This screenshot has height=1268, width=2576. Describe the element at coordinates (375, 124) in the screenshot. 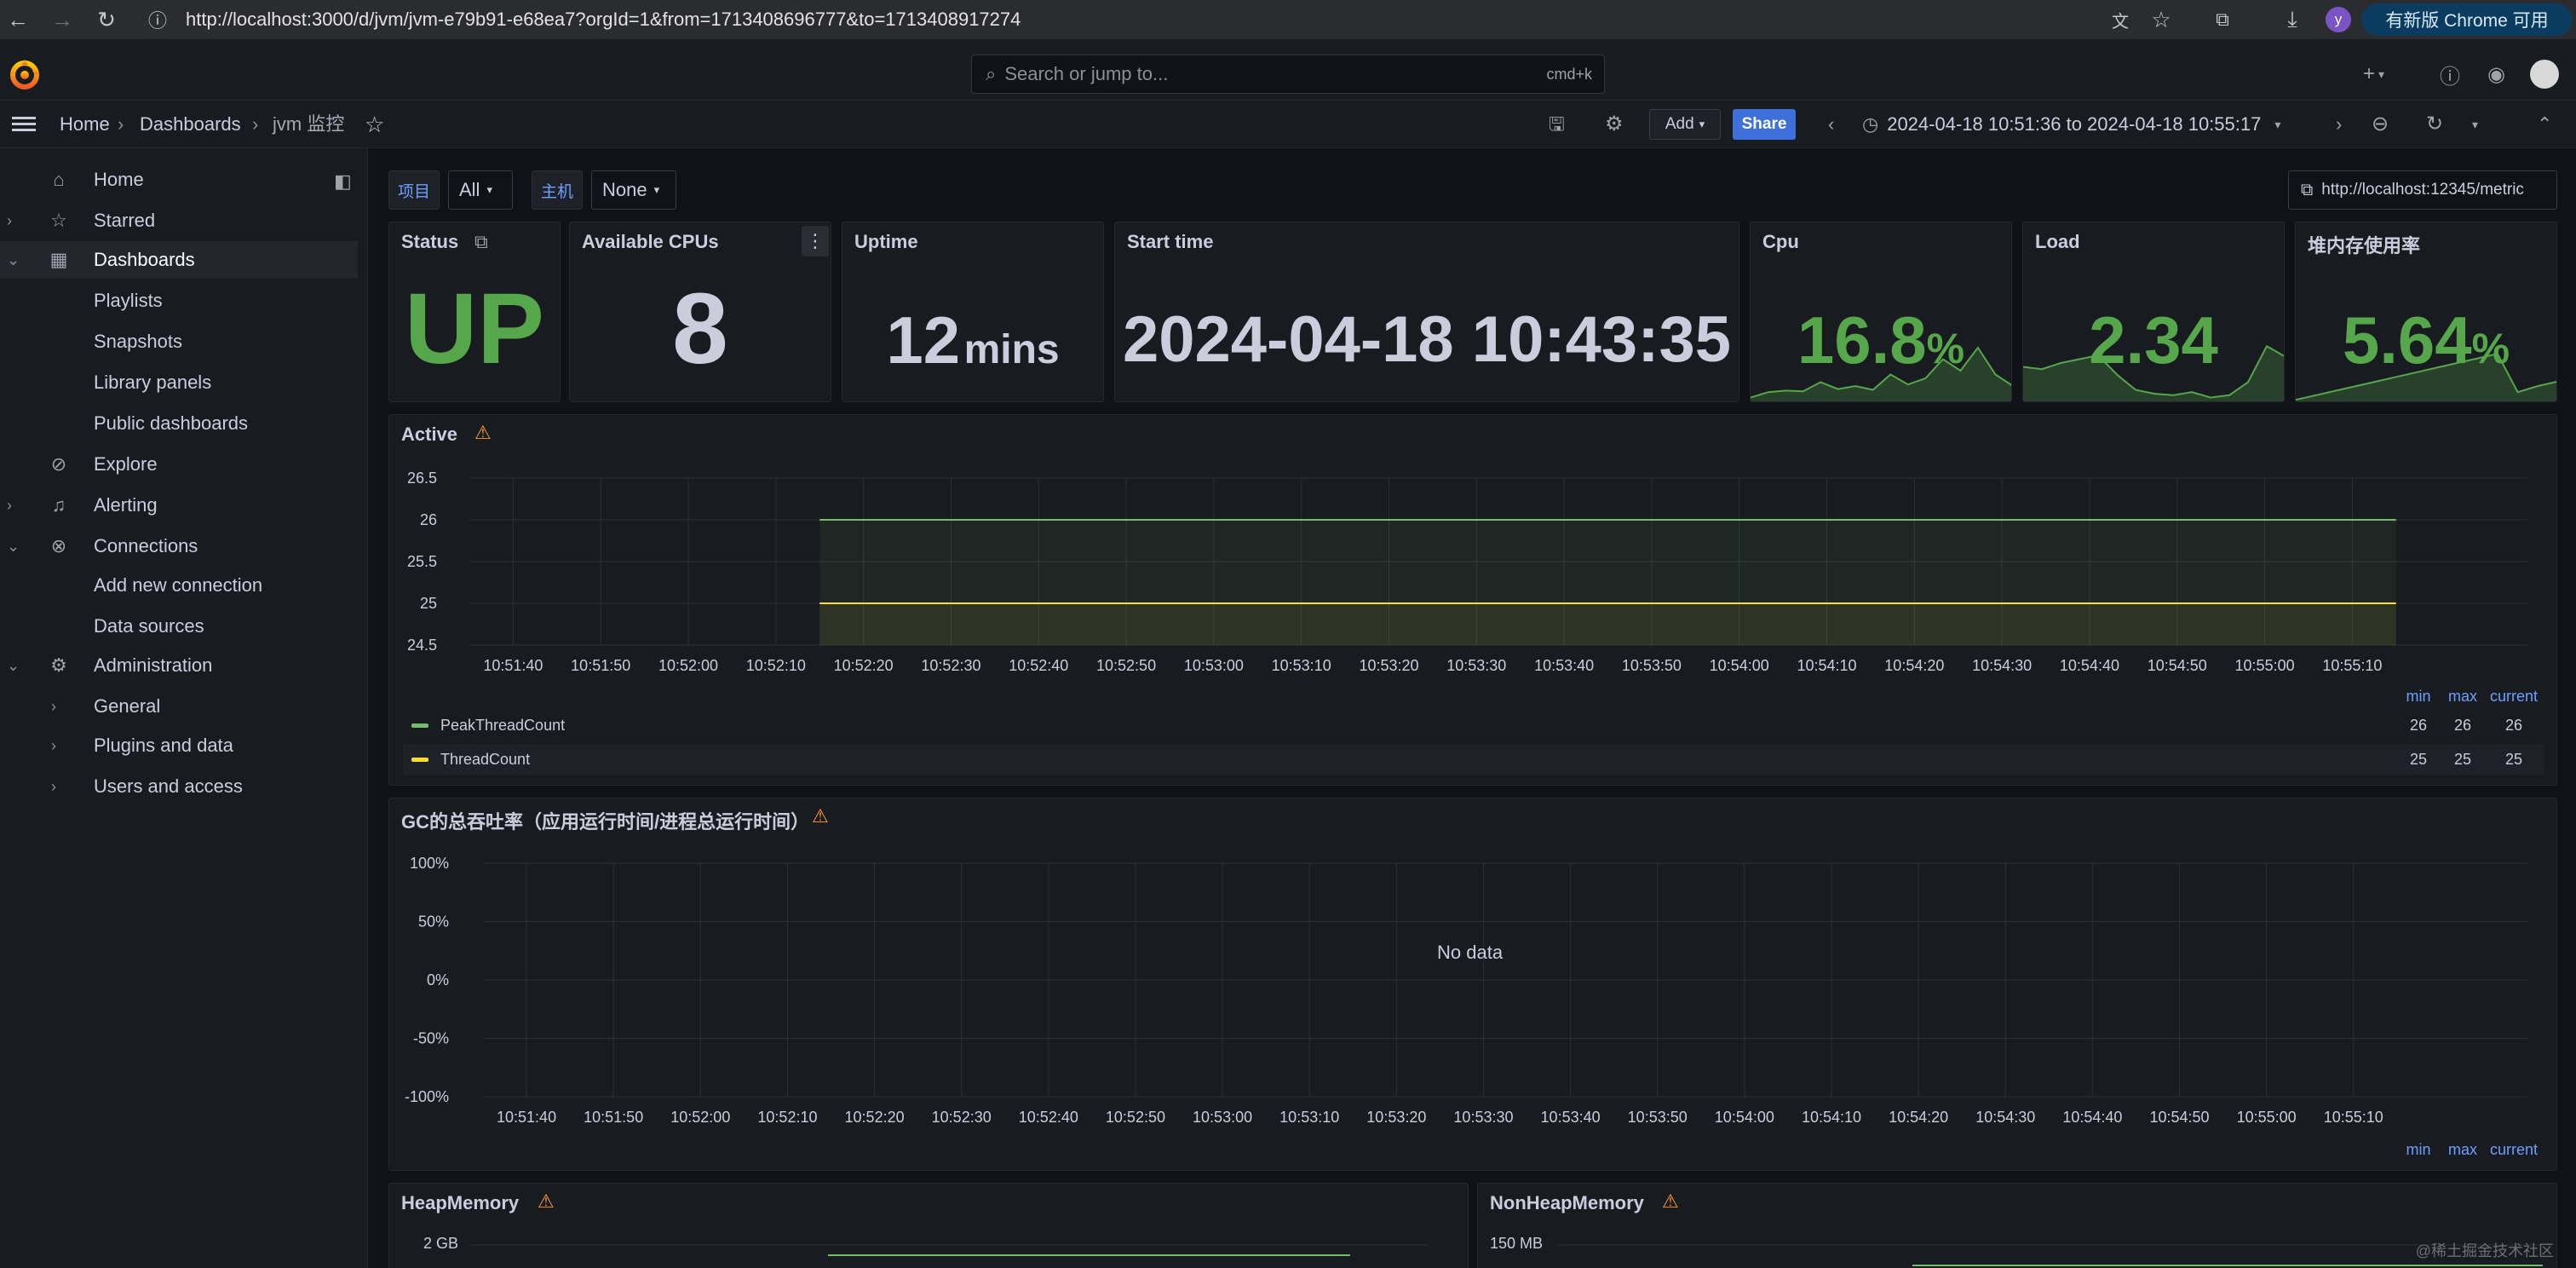

I see `favorite-star-icon: ☆` at that location.